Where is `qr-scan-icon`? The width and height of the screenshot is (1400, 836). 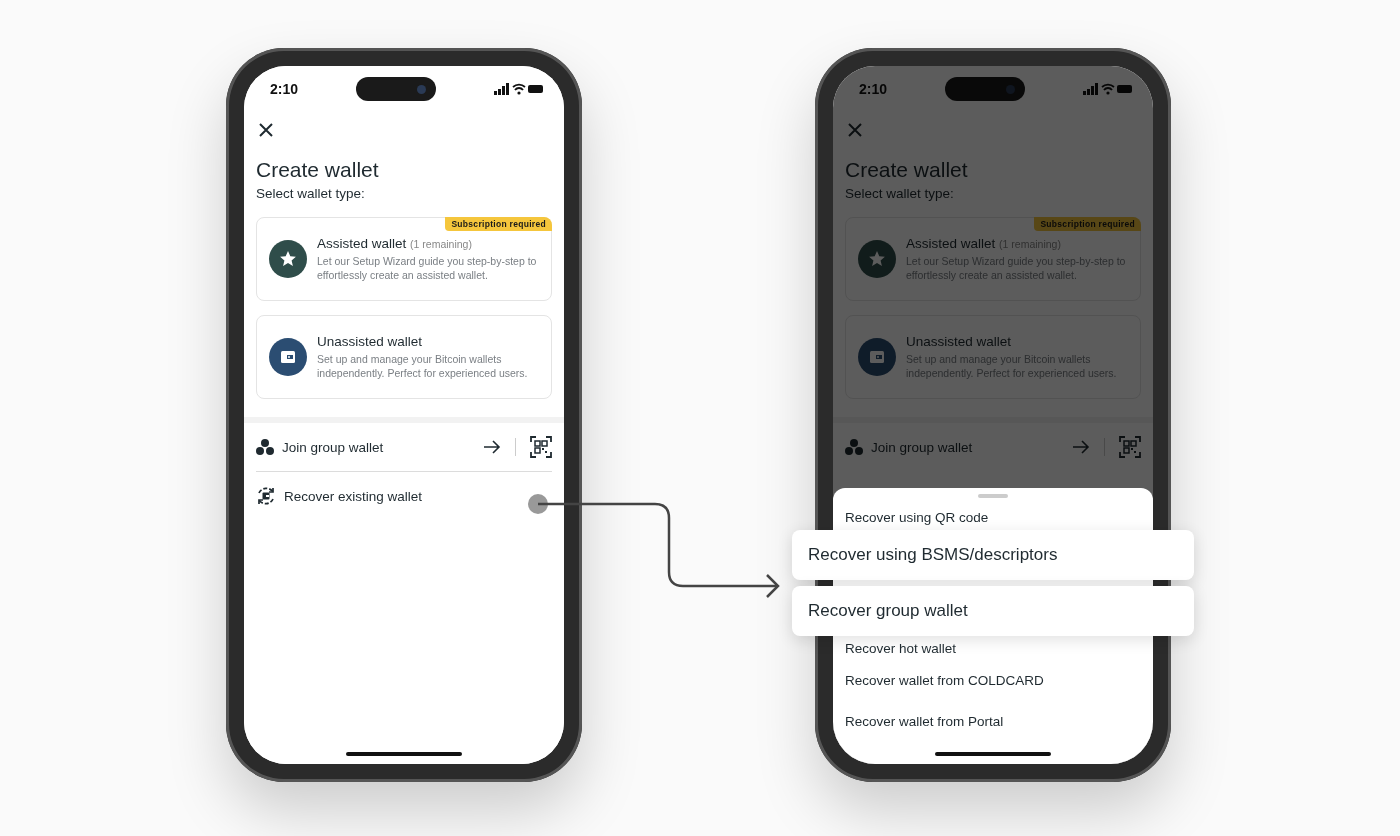 qr-scan-icon is located at coordinates (541, 447).